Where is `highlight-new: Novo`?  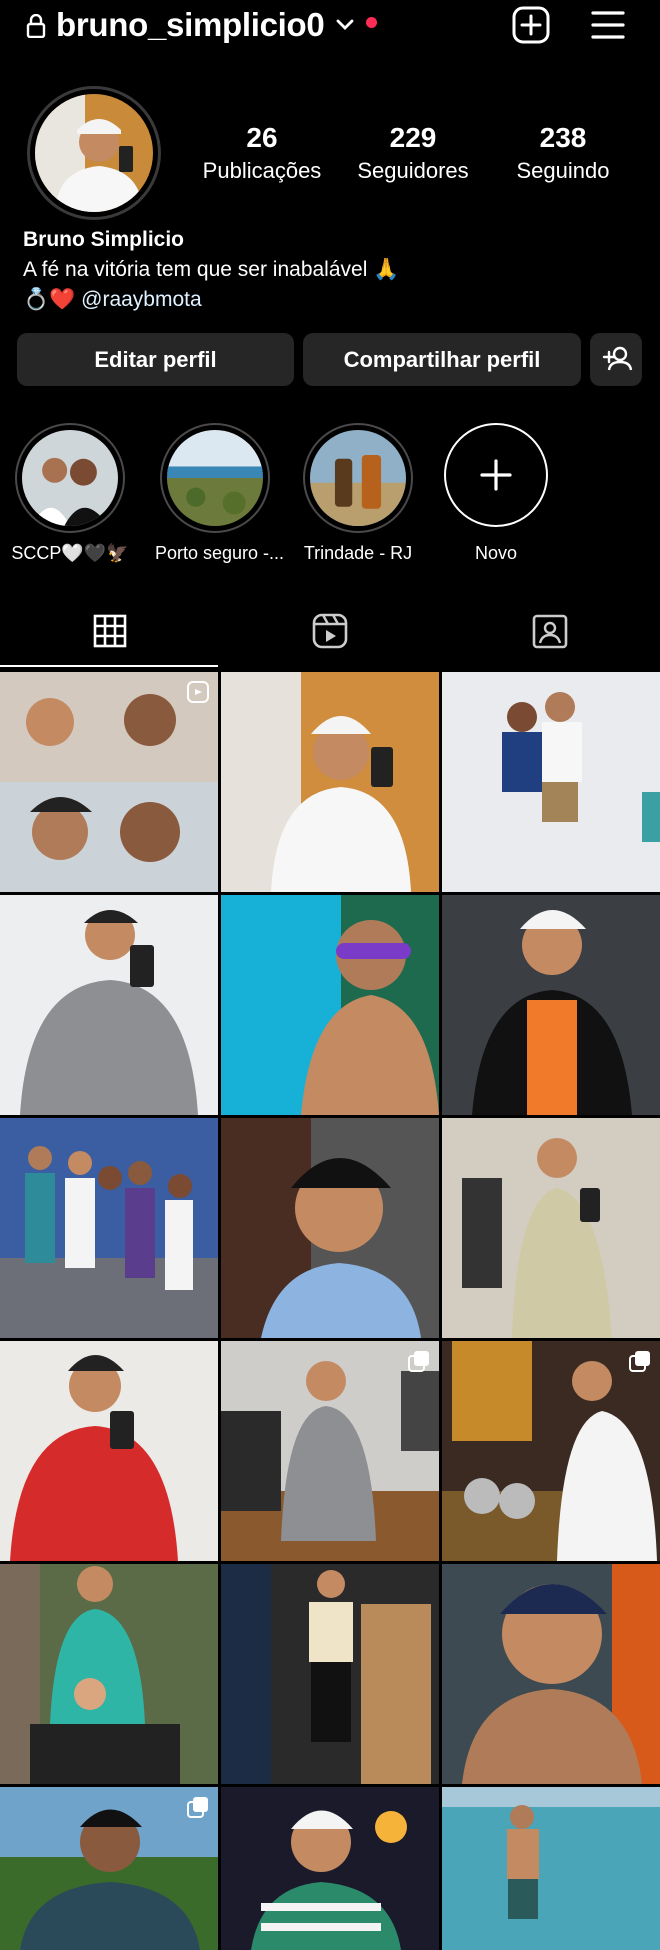
highlight-new: Novo is located at coordinates (496, 493).